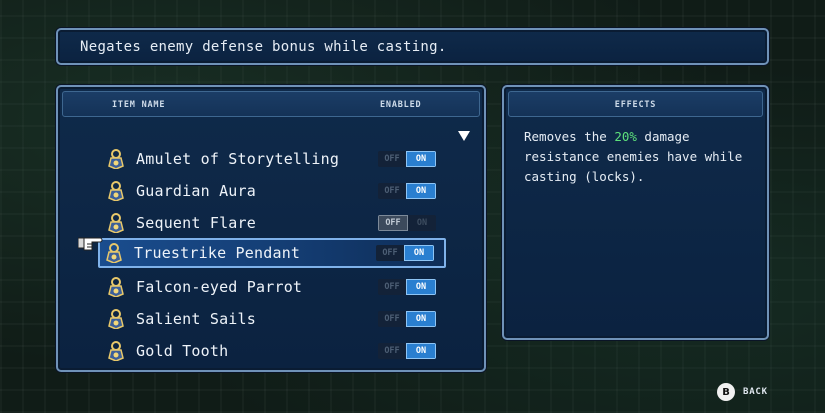 This screenshot has width=825, height=413. Describe the element at coordinates (238, 159) in the screenshot. I see `trinket-name: Amulet of Storytelling` at that location.